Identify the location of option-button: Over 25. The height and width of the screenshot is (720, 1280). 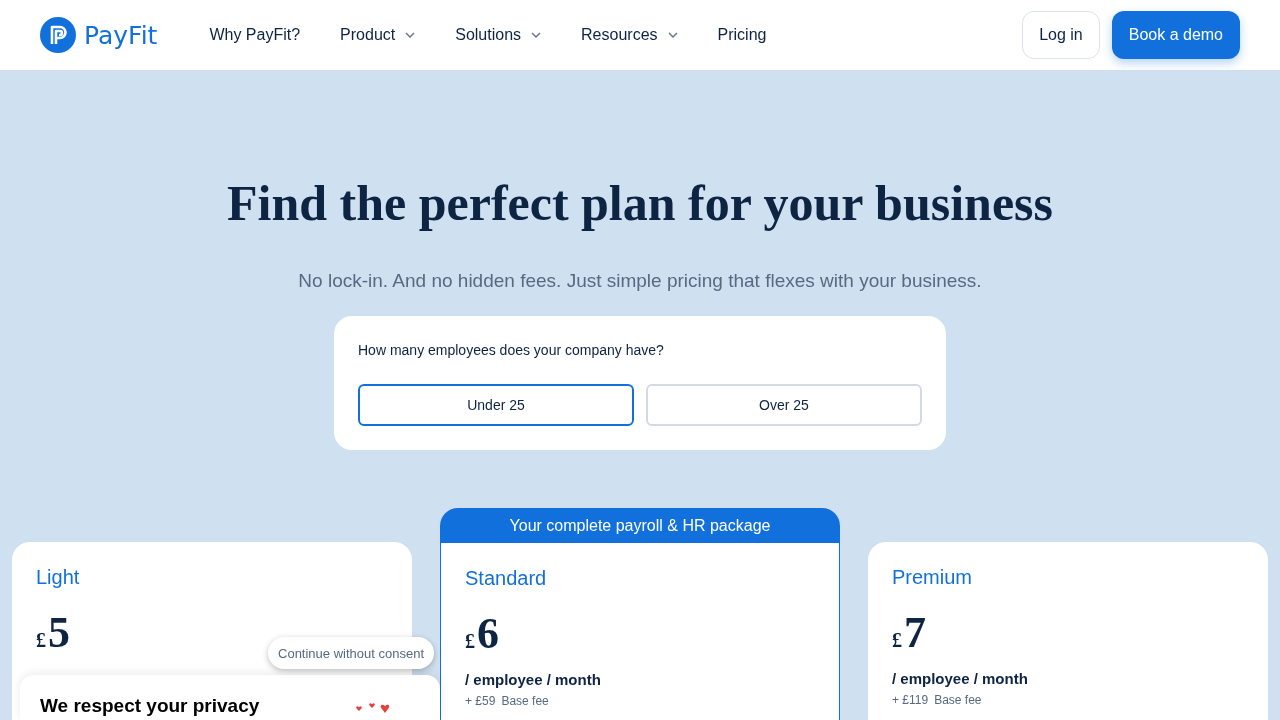
(784, 405).